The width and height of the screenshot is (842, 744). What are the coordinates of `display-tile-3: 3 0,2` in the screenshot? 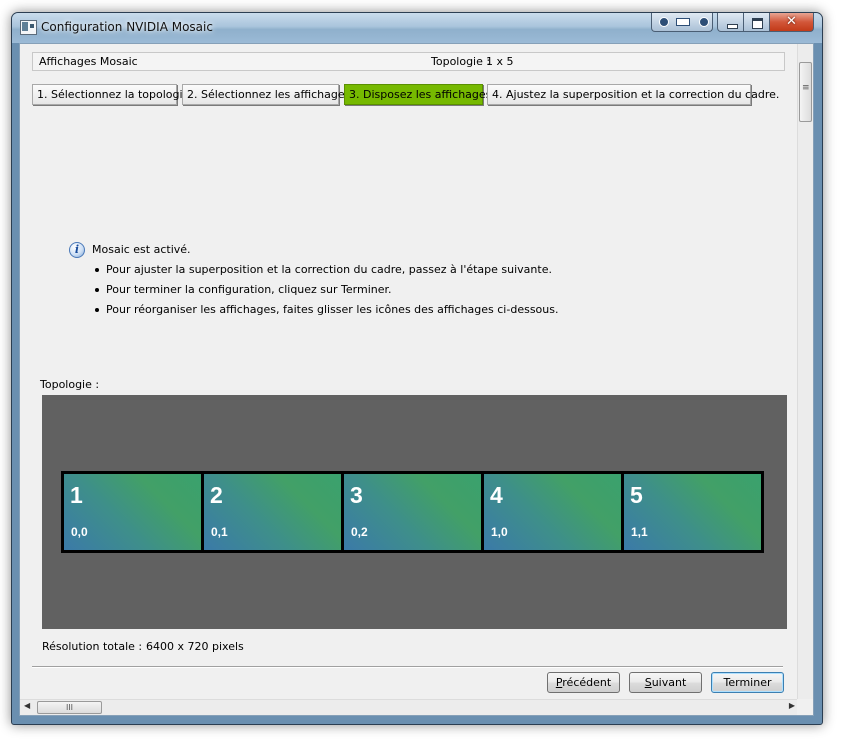 It's located at (412, 512).